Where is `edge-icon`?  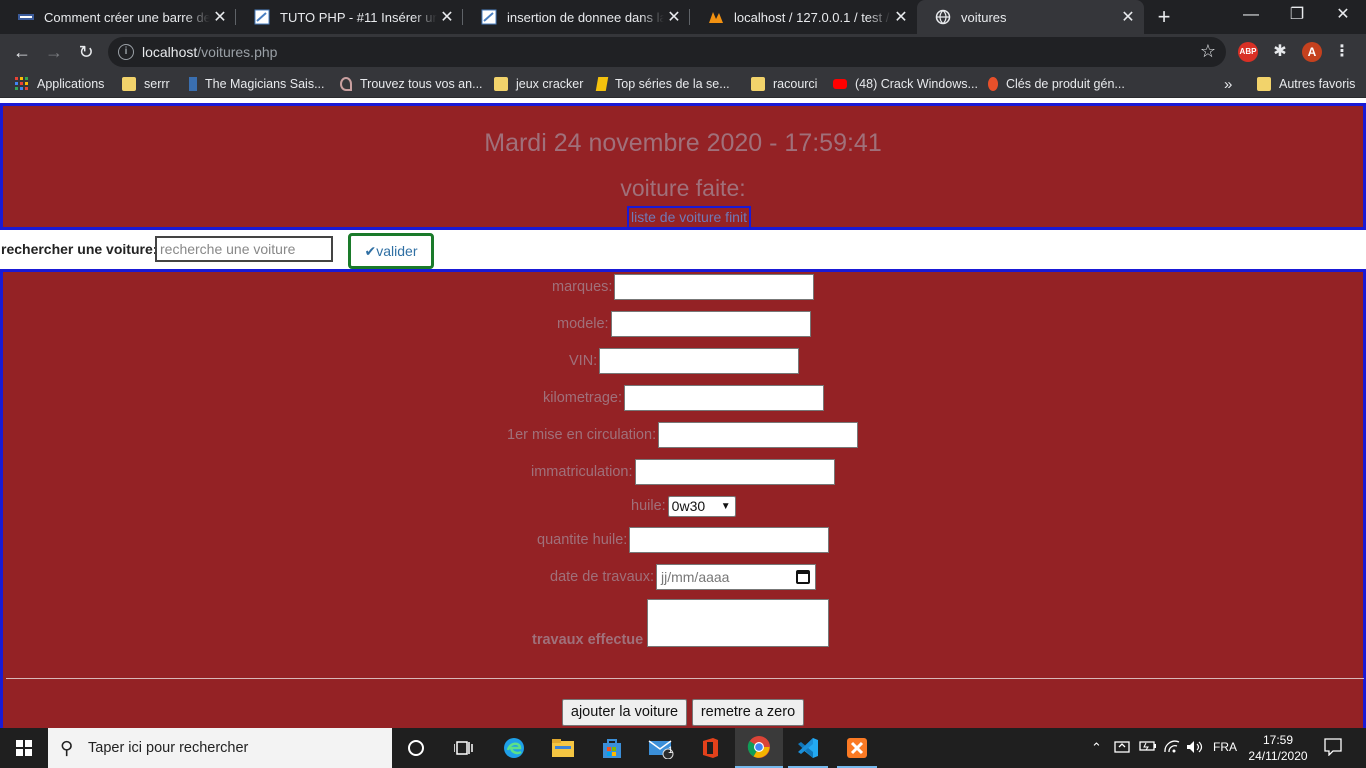
edge-icon is located at coordinates (514, 748).